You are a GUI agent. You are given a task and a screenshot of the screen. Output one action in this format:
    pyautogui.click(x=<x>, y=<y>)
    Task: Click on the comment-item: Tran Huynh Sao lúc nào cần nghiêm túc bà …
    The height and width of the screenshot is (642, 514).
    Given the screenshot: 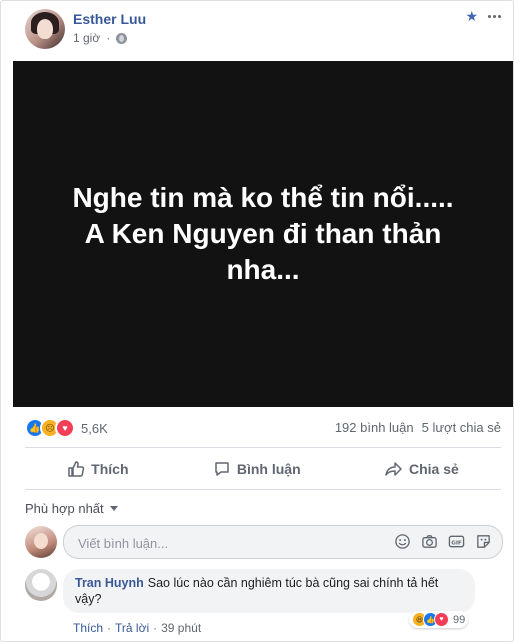 What is the action you would take?
    pyautogui.click(x=263, y=602)
    